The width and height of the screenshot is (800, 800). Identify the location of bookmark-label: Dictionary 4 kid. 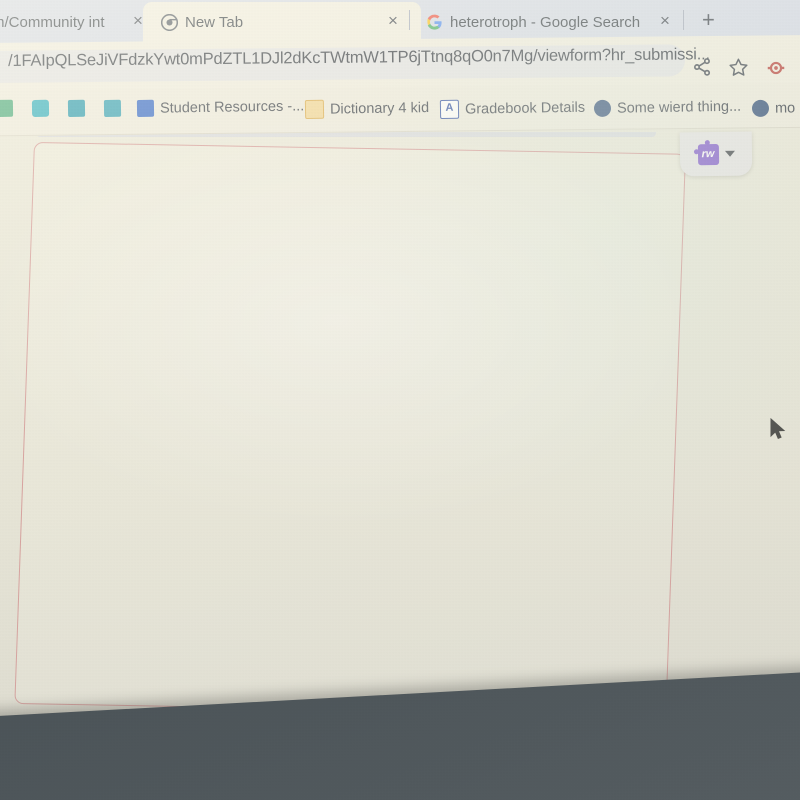
(379, 108).